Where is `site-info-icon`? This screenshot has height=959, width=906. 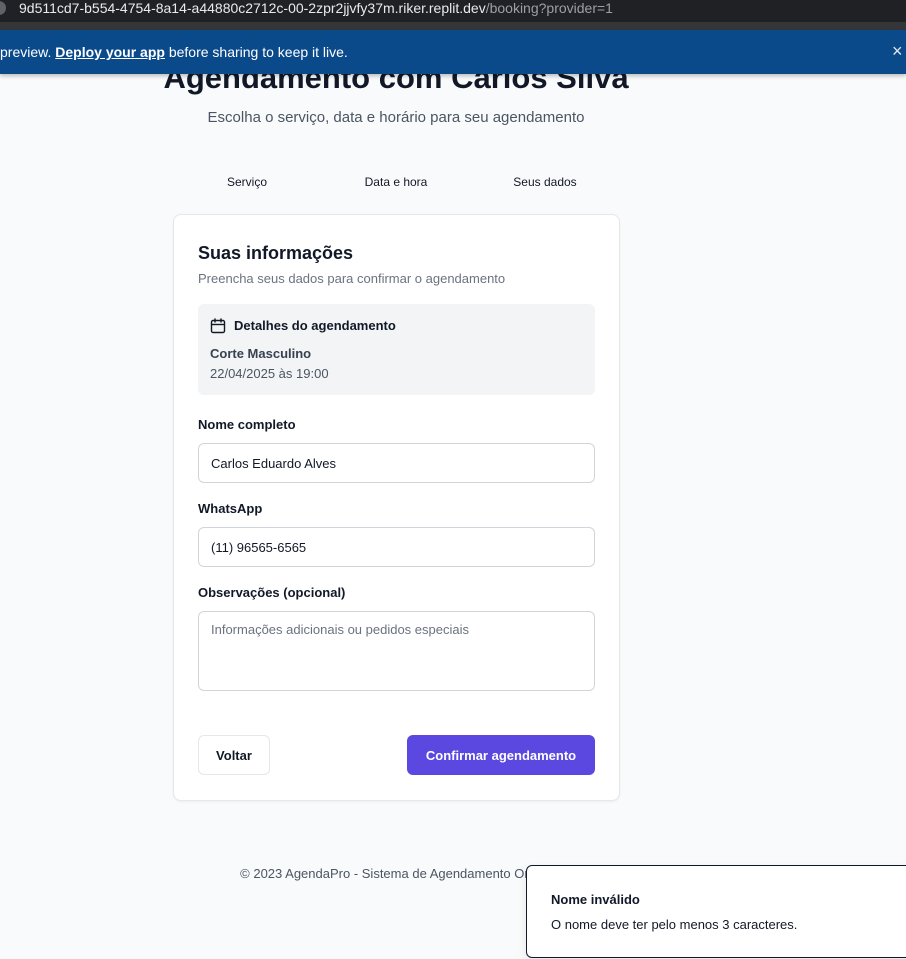
site-info-icon is located at coordinates (3, 8).